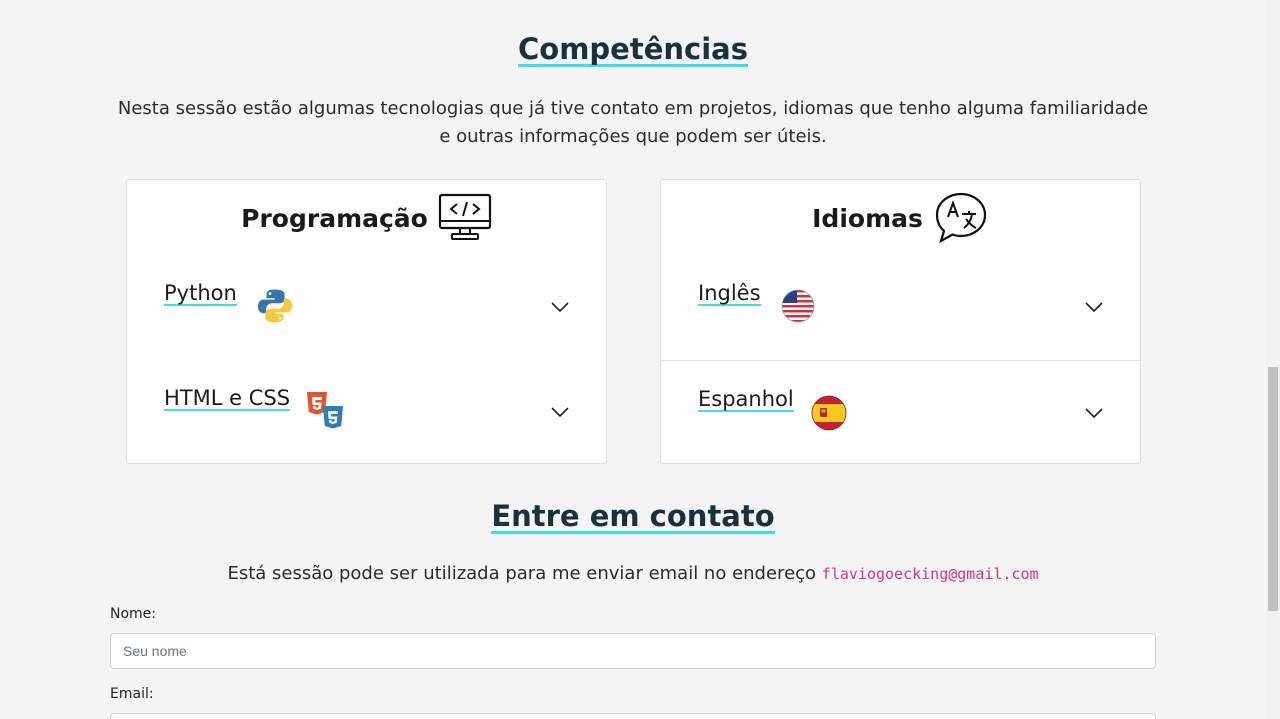 This screenshot has width=1280, height=719. What do you see at coordinates (465, 218) in the screenshot?
I see `code-monitor-icon` at bounding box center [465, 218].